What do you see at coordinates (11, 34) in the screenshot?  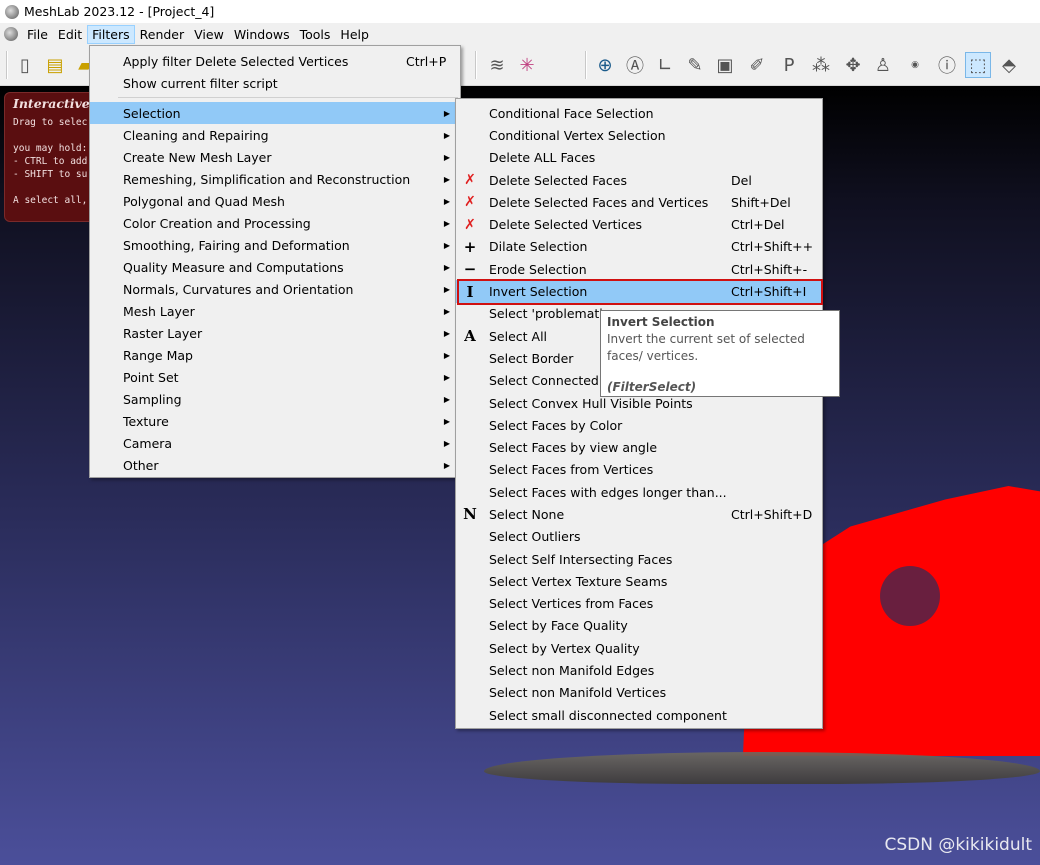 I see `app-menu-icon` at bounding box center [11, 34].